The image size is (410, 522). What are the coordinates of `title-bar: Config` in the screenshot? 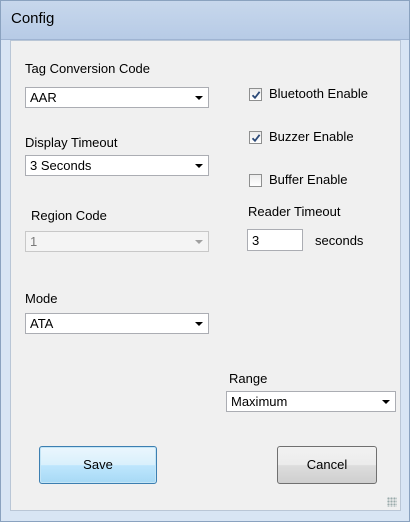 It's located at (205, 20).